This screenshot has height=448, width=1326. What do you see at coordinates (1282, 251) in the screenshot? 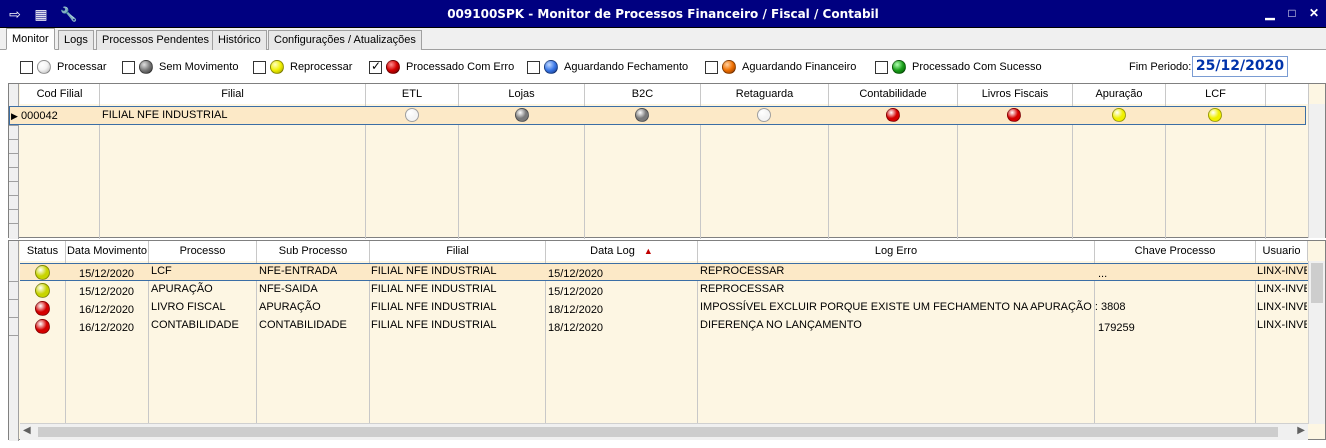
I see `col-header-usuario: Usuario` at bounding box center [1282, 251].